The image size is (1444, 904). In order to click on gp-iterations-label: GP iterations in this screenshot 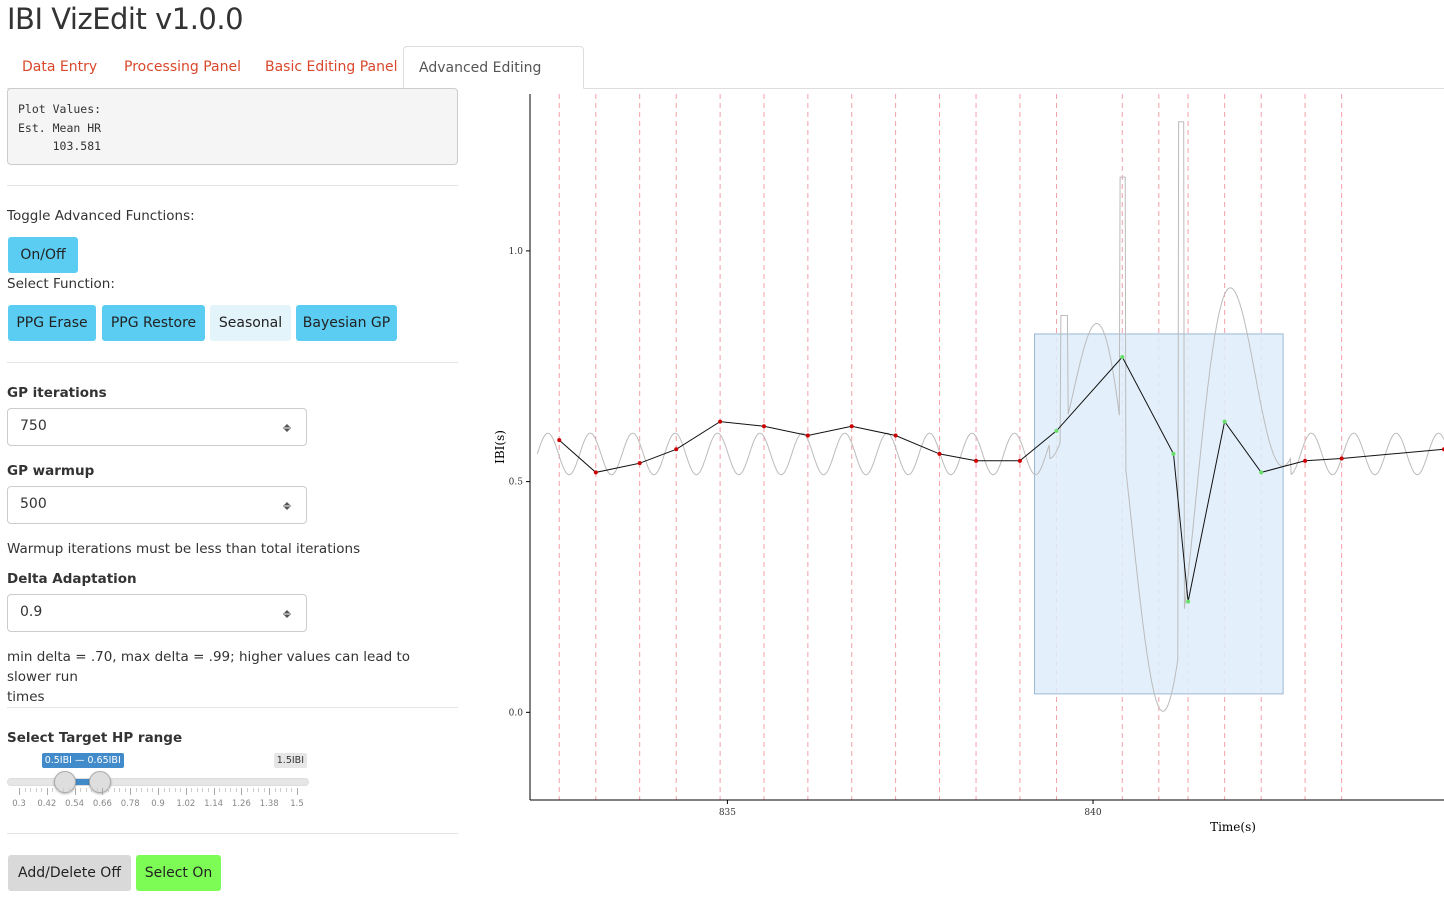, I will do `click(57, 393)`.